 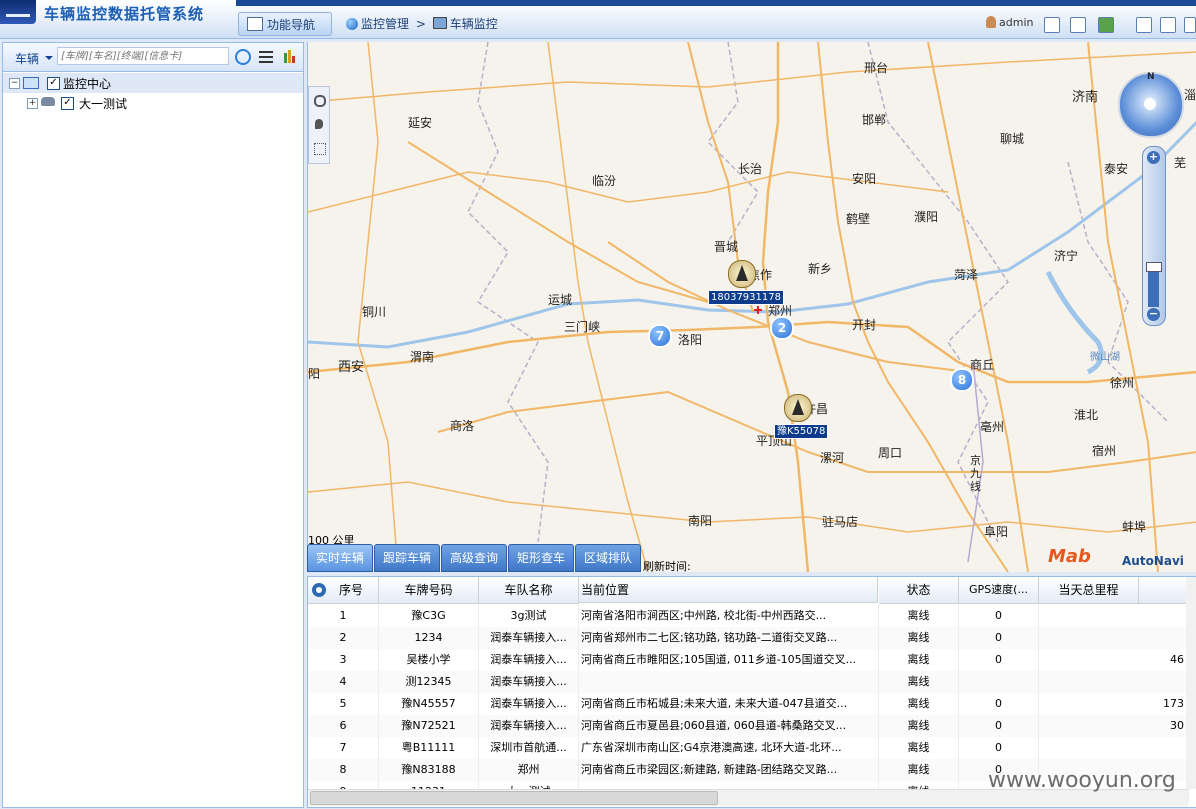 I want to click on expand-icon: +, so click(x=32, y=103).